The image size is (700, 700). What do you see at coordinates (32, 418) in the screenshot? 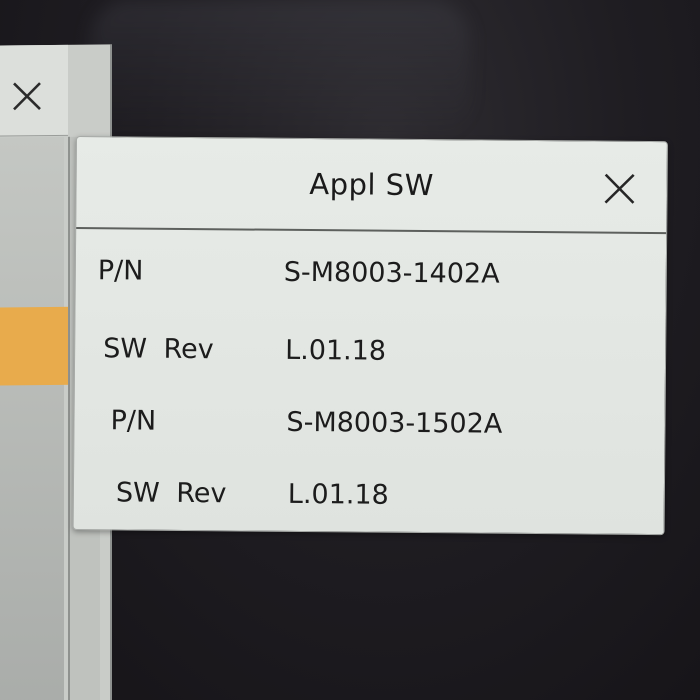
I see `background-window-content` at bounding box center [32, 418].